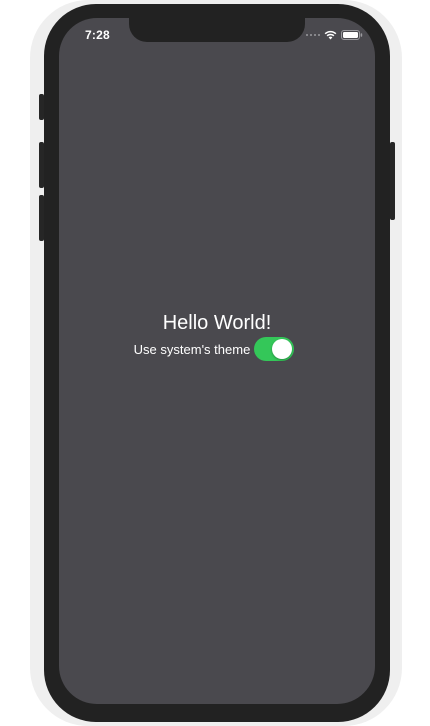 This screenshot has height=726, width=430. What do you see at coordinates (282, 349) in the screenshot?
I see `switch-knob` at bounding box center [282, 349].